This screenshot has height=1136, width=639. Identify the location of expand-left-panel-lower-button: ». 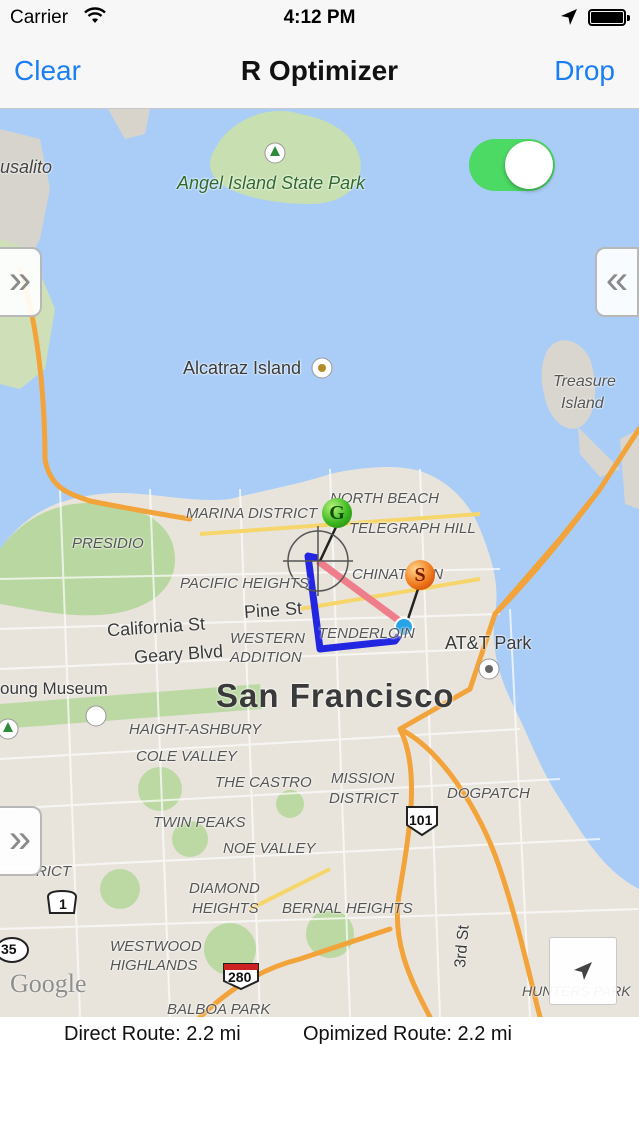
(21, 841).